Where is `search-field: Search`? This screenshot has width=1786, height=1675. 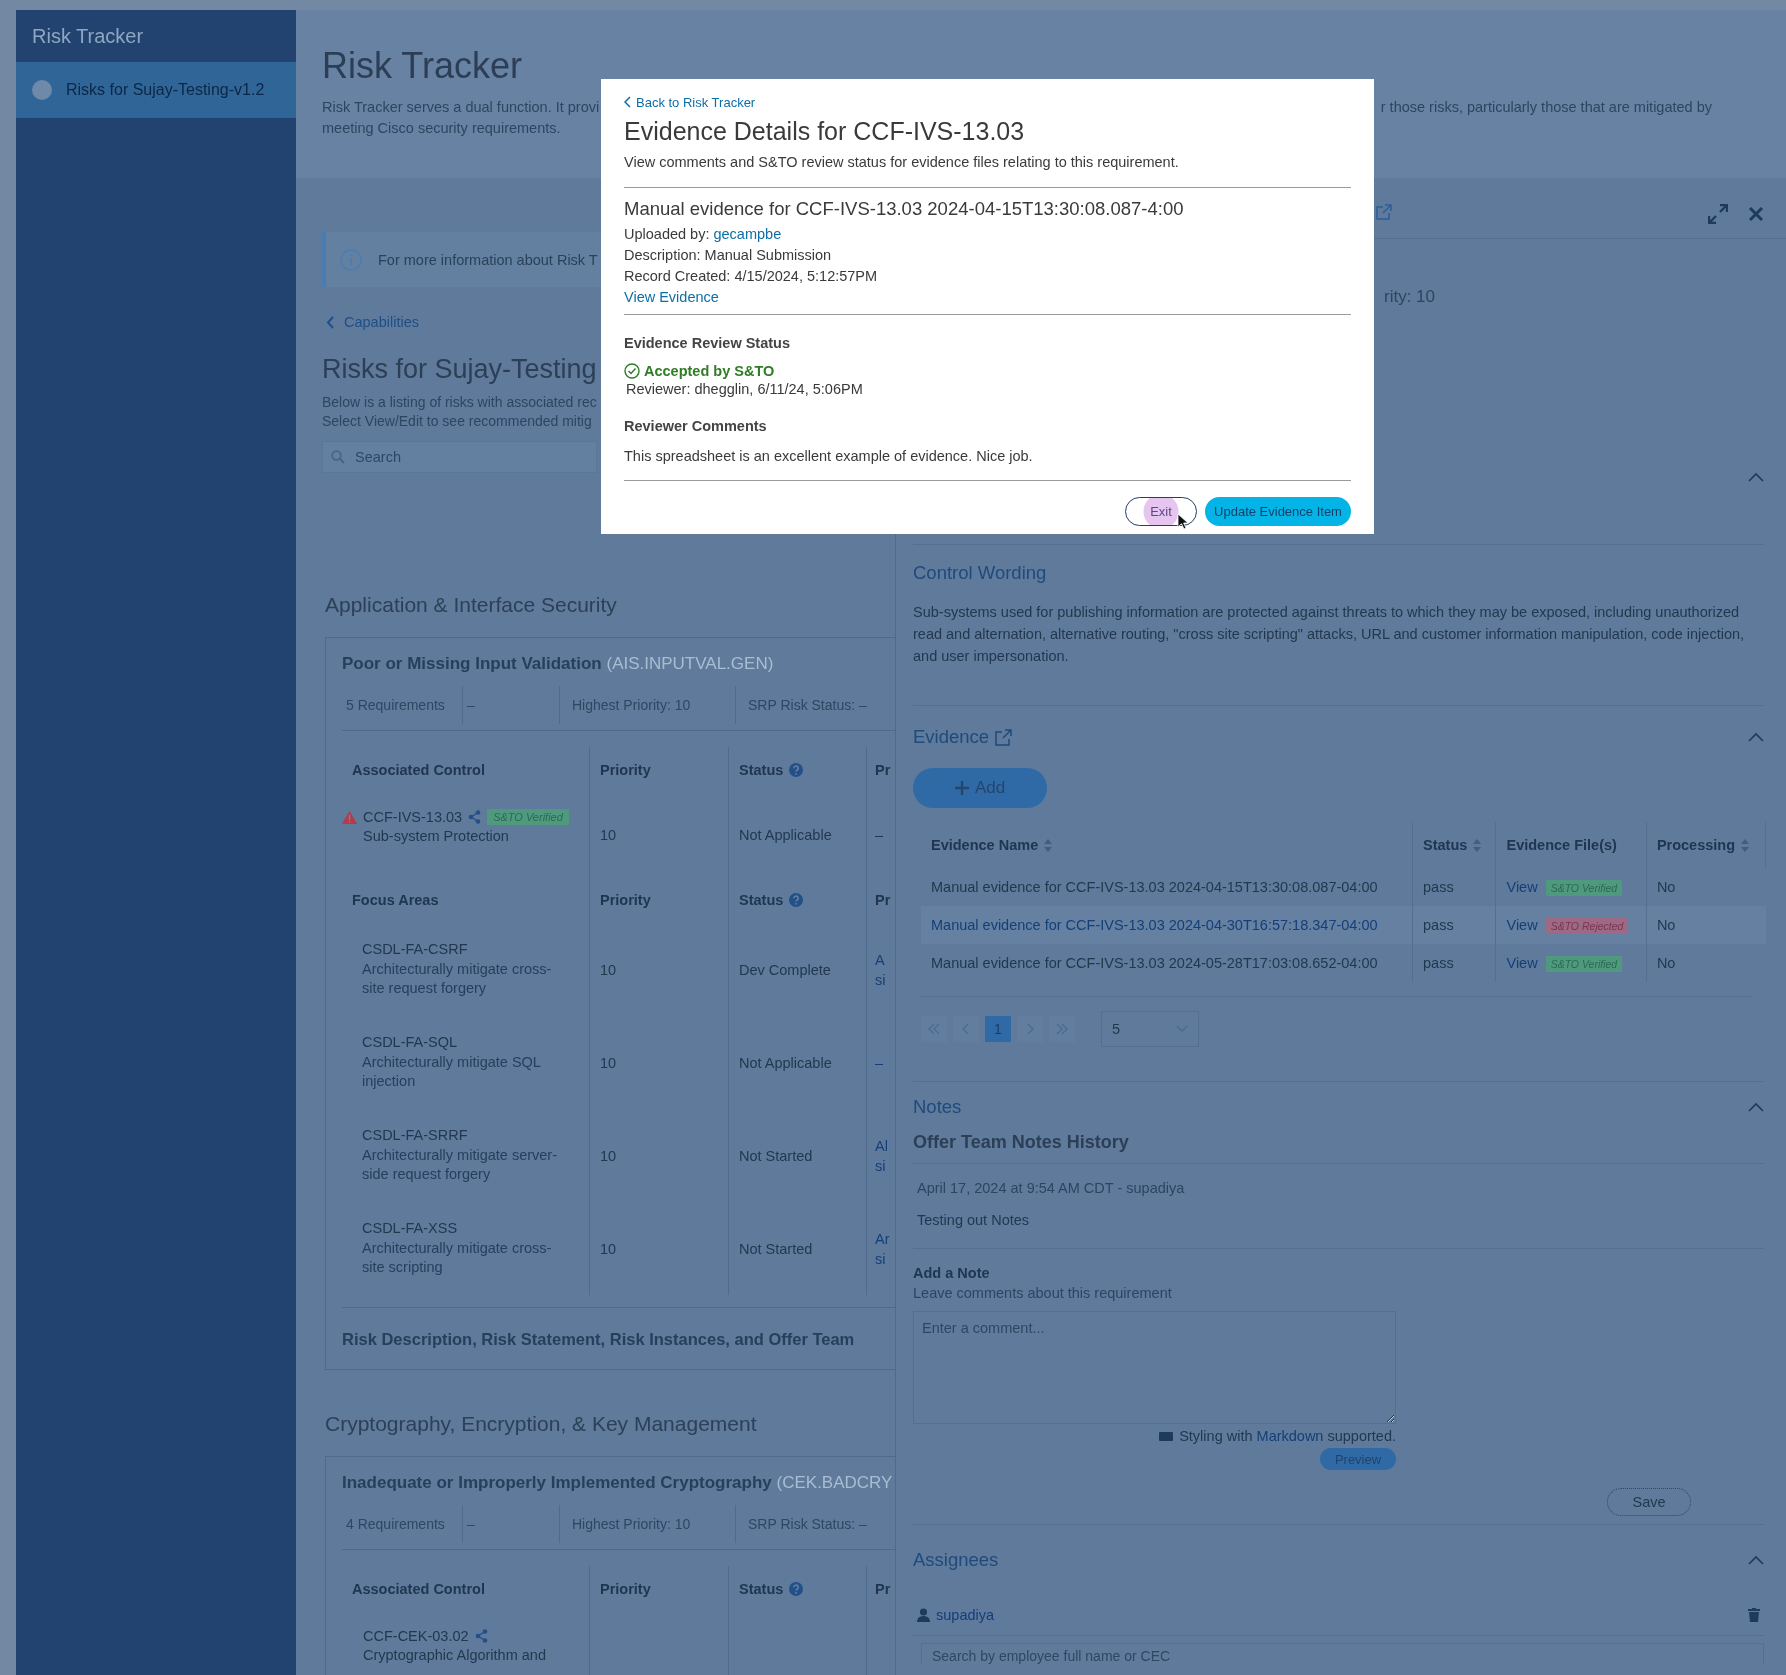 search-field: Search is located at coordinates (459, 457).